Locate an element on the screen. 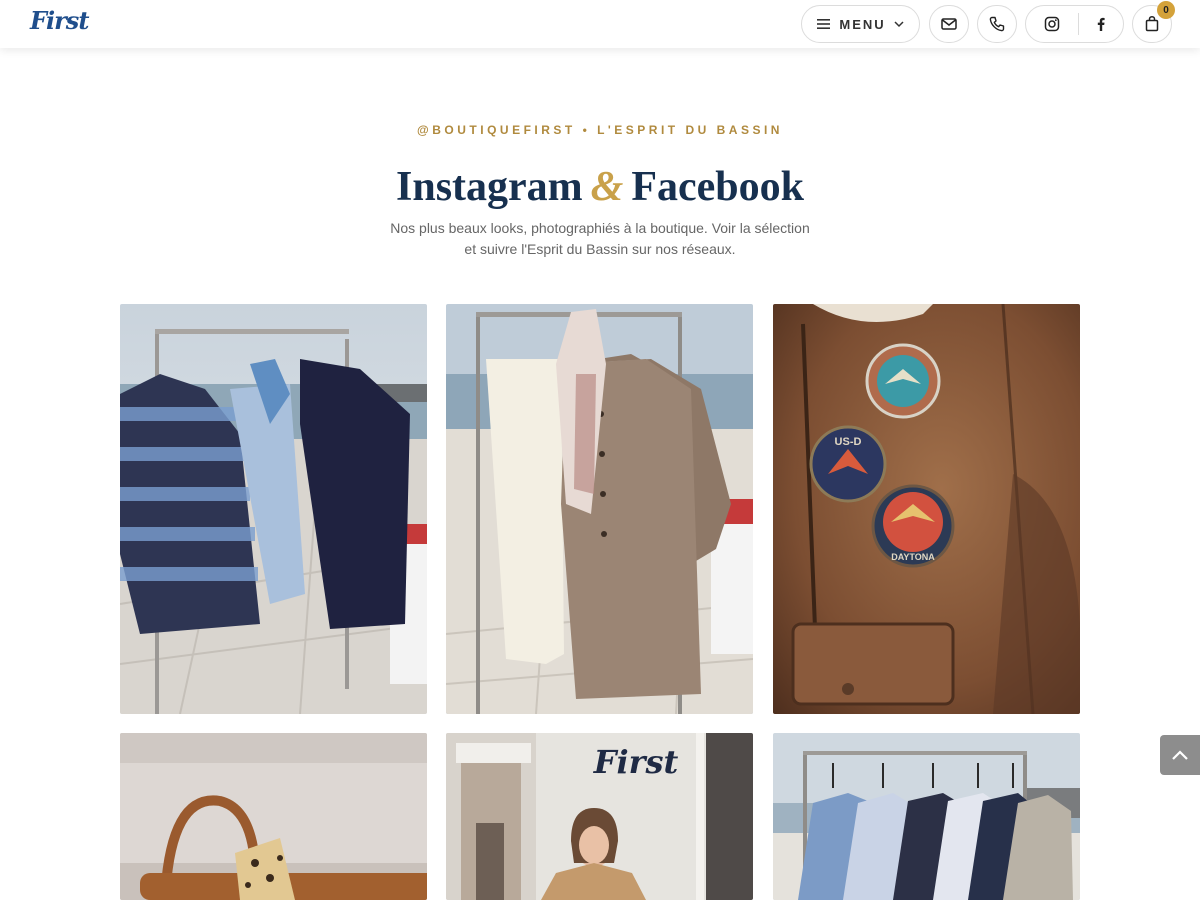  social-links is located at coordinates (1074, 24).